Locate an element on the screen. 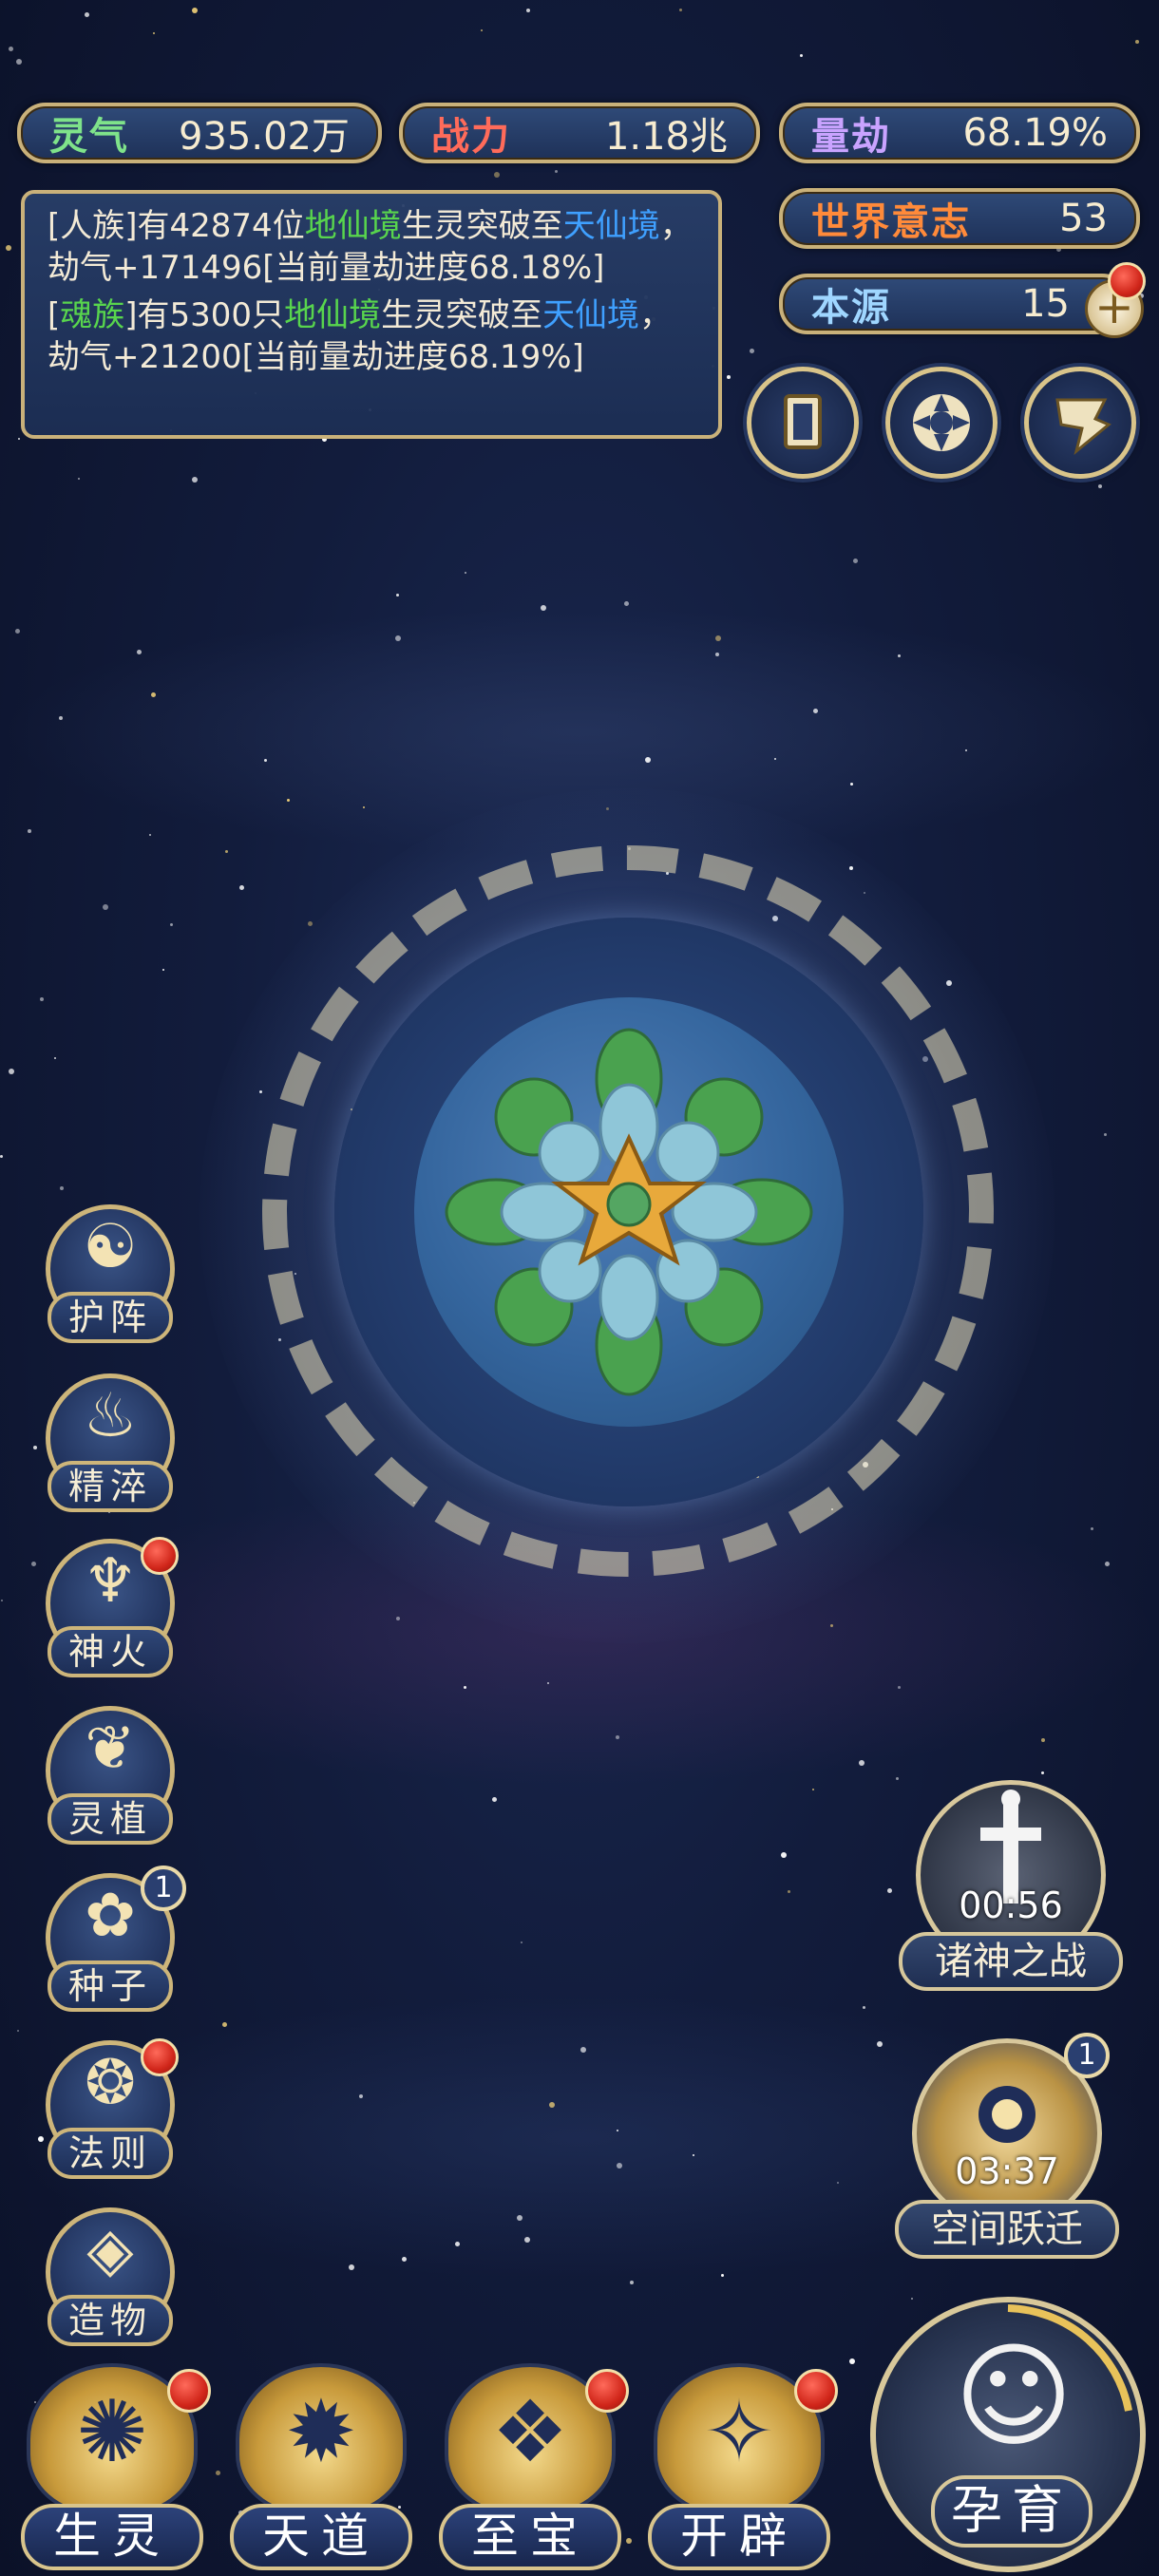  side-button-seed: ✿ 种子 1 is located at coordinates (113, 1940).